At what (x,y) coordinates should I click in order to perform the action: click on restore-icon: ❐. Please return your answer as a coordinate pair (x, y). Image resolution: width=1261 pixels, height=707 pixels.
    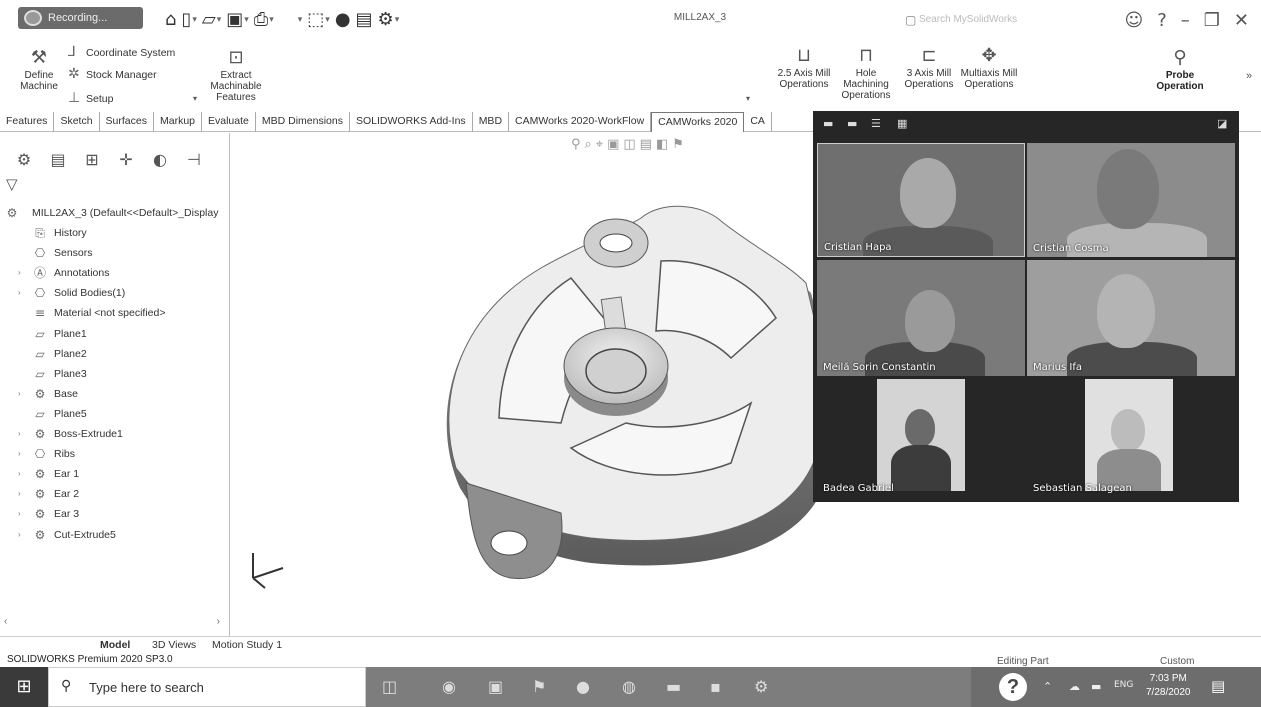
    Looking at the image, I should click on (1212, 20).